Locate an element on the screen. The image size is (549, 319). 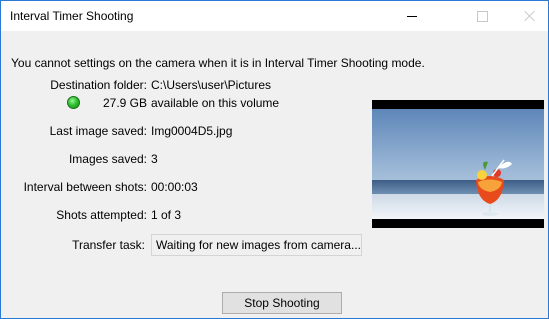
free-space-suffix: available on this volume is located at coordinates (215, 103).